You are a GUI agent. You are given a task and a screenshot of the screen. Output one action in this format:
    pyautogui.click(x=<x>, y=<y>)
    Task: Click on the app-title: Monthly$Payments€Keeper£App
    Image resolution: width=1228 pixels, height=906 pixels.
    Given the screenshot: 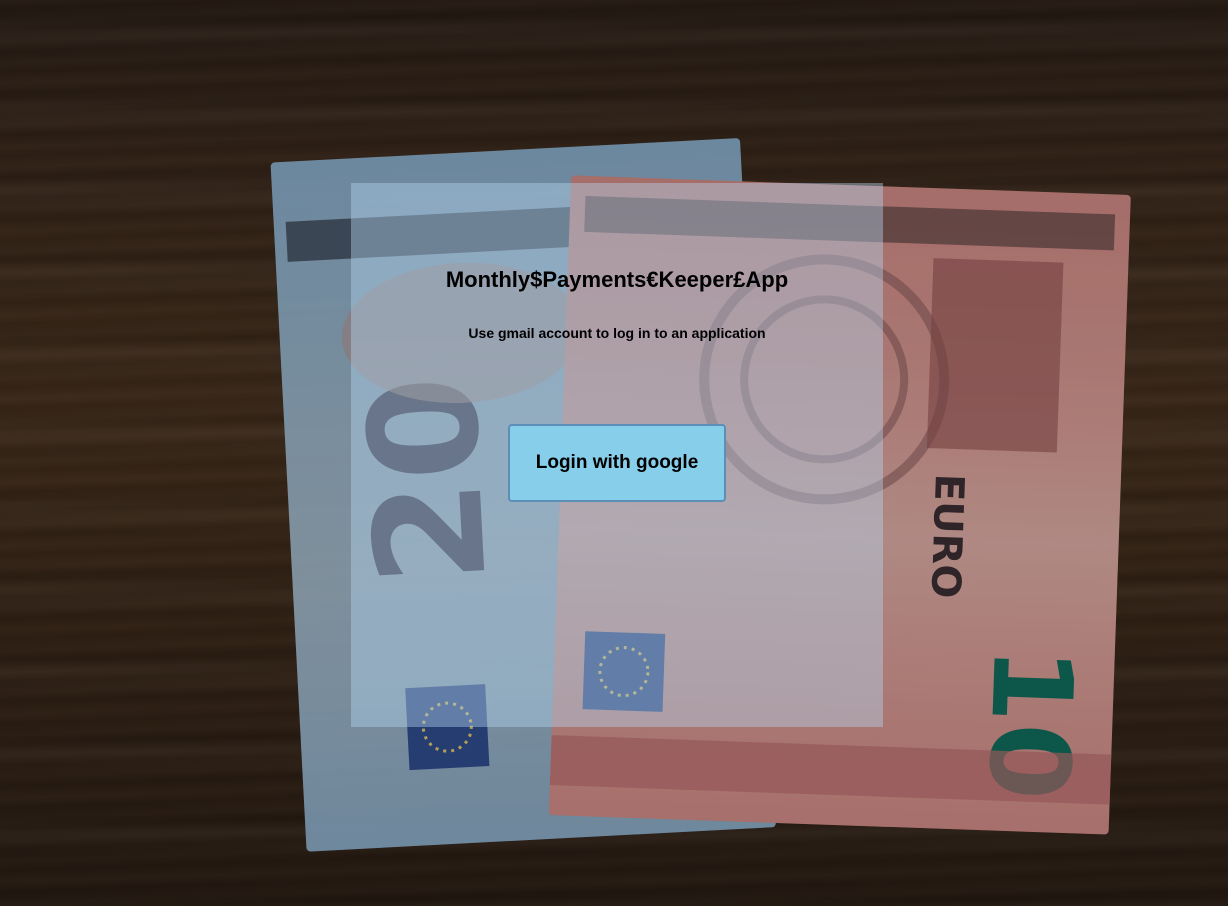 What is the action you would take?
    pyautogui.click(x=617, y=279)
    